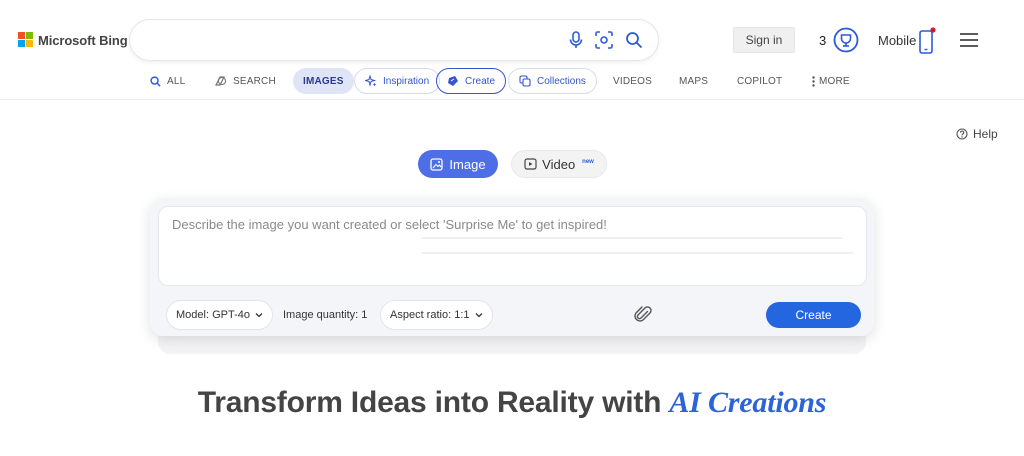 This screenshot has height=456, width=1024. I want to click on card-stack-shadow, so click(512, 345).